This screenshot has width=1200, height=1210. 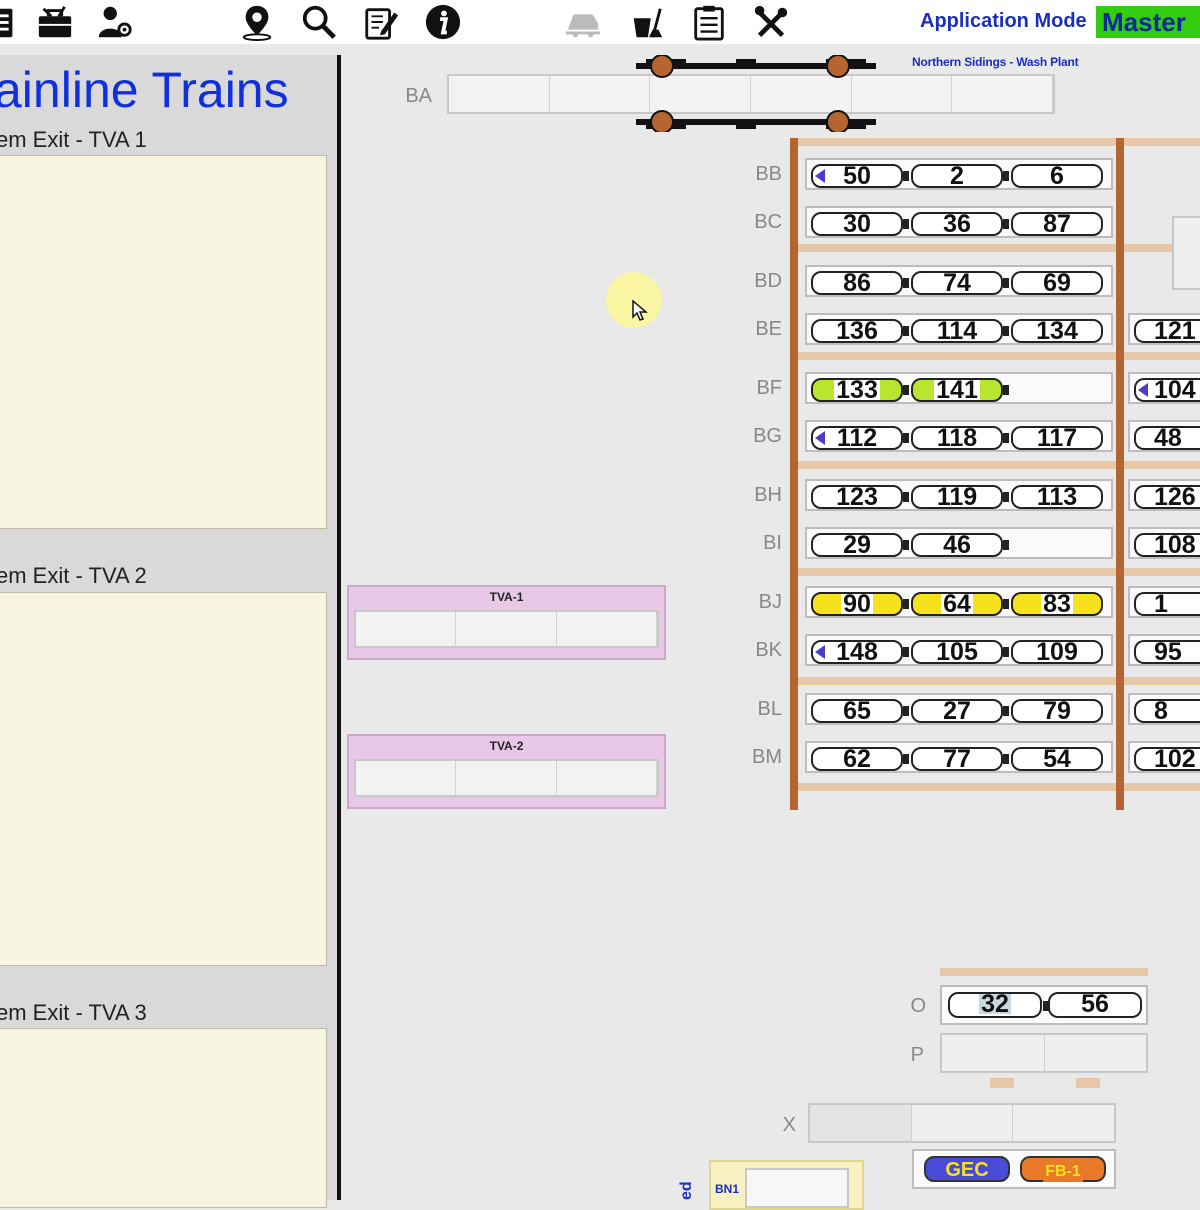 What do you see at coordinates (1057, 176) in the screenshot?
I see `wagon-bb-3: 6` at bounding box center [1057, 176].